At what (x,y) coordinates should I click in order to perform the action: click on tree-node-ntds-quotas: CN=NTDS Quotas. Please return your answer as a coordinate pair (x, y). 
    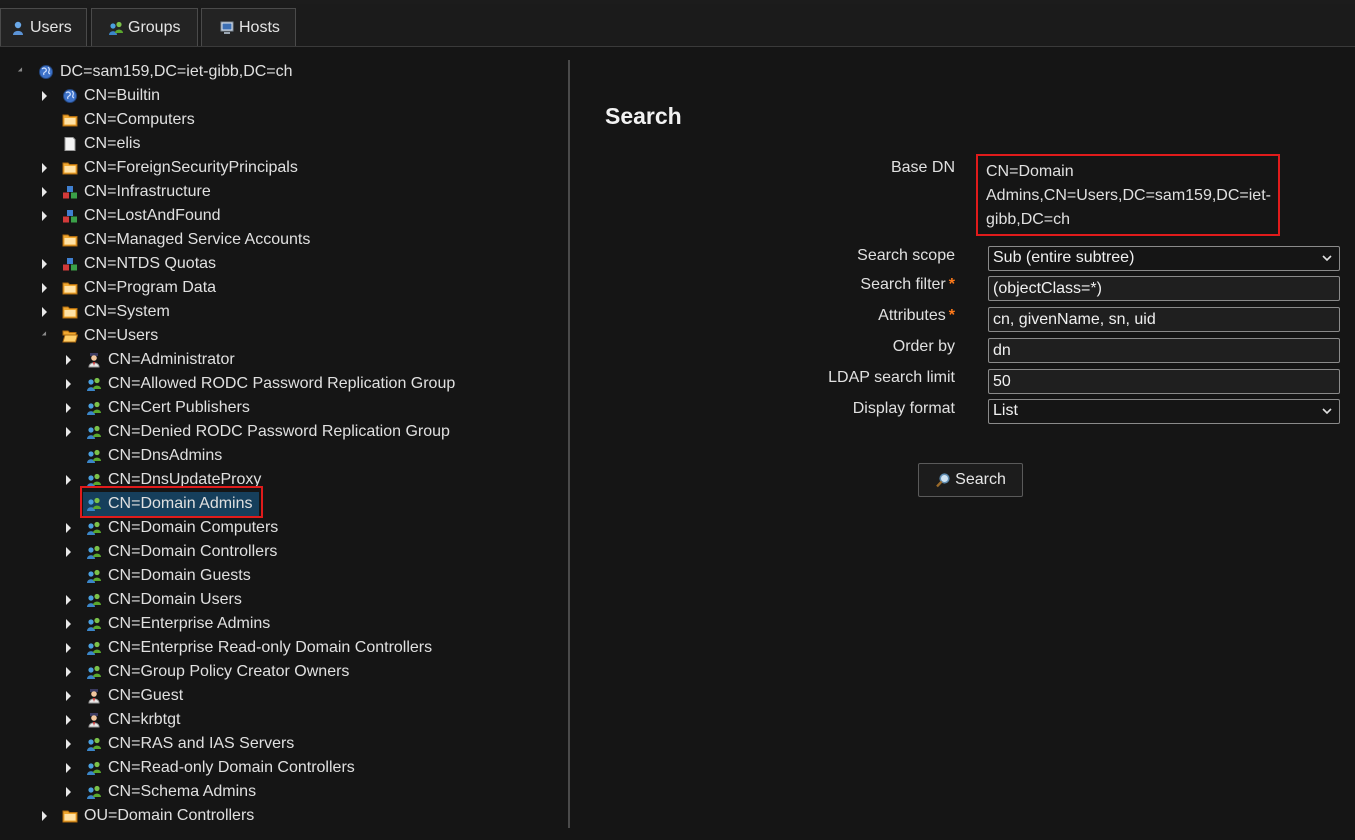
    Looking at the image, I should click on (139, 264).